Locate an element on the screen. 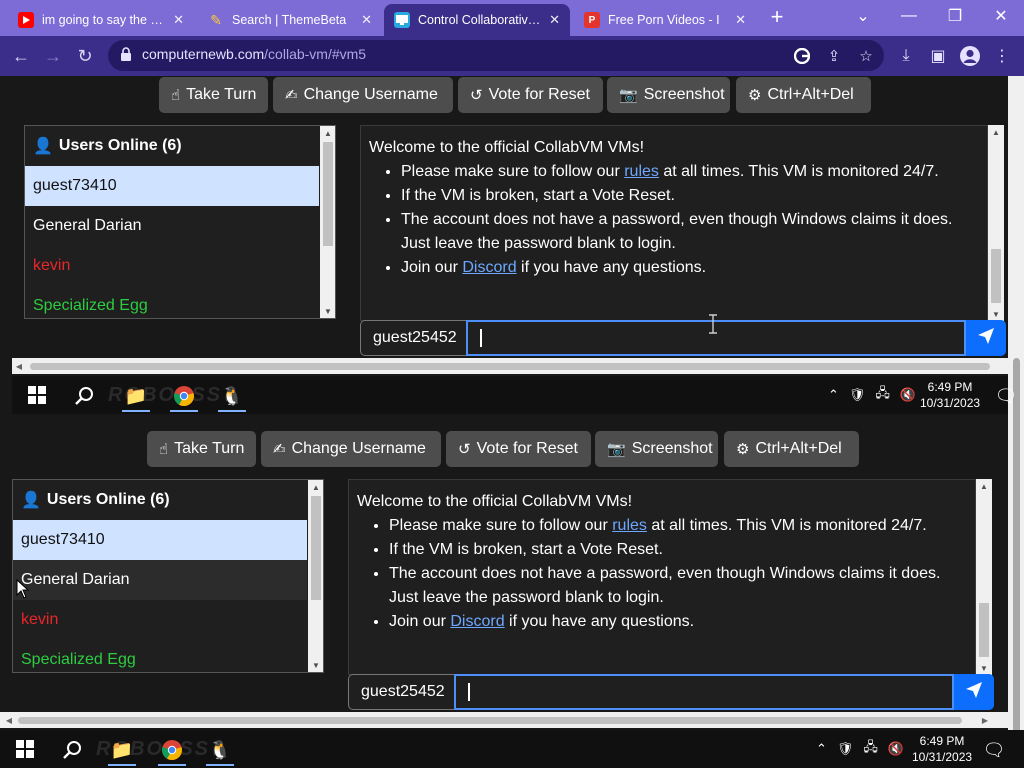  share-icon: ⇪ is located at coordinates (834, 56).